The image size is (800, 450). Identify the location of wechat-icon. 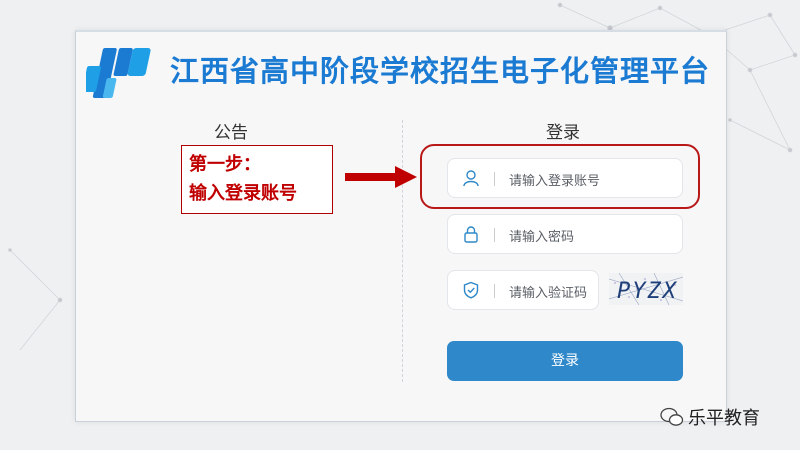
(672, 416).